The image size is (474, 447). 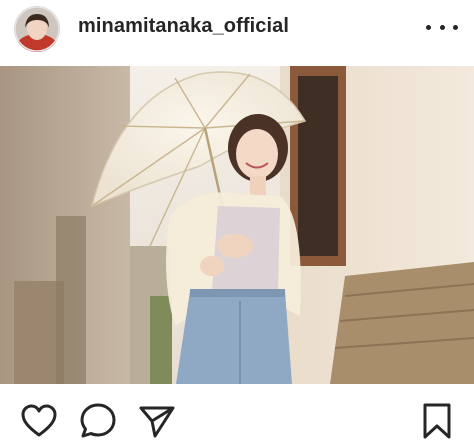 What do you see at coordinates (98, 421) in the screenshot?
I see `comment-bubble-icon` at bounding box center [98, 421].